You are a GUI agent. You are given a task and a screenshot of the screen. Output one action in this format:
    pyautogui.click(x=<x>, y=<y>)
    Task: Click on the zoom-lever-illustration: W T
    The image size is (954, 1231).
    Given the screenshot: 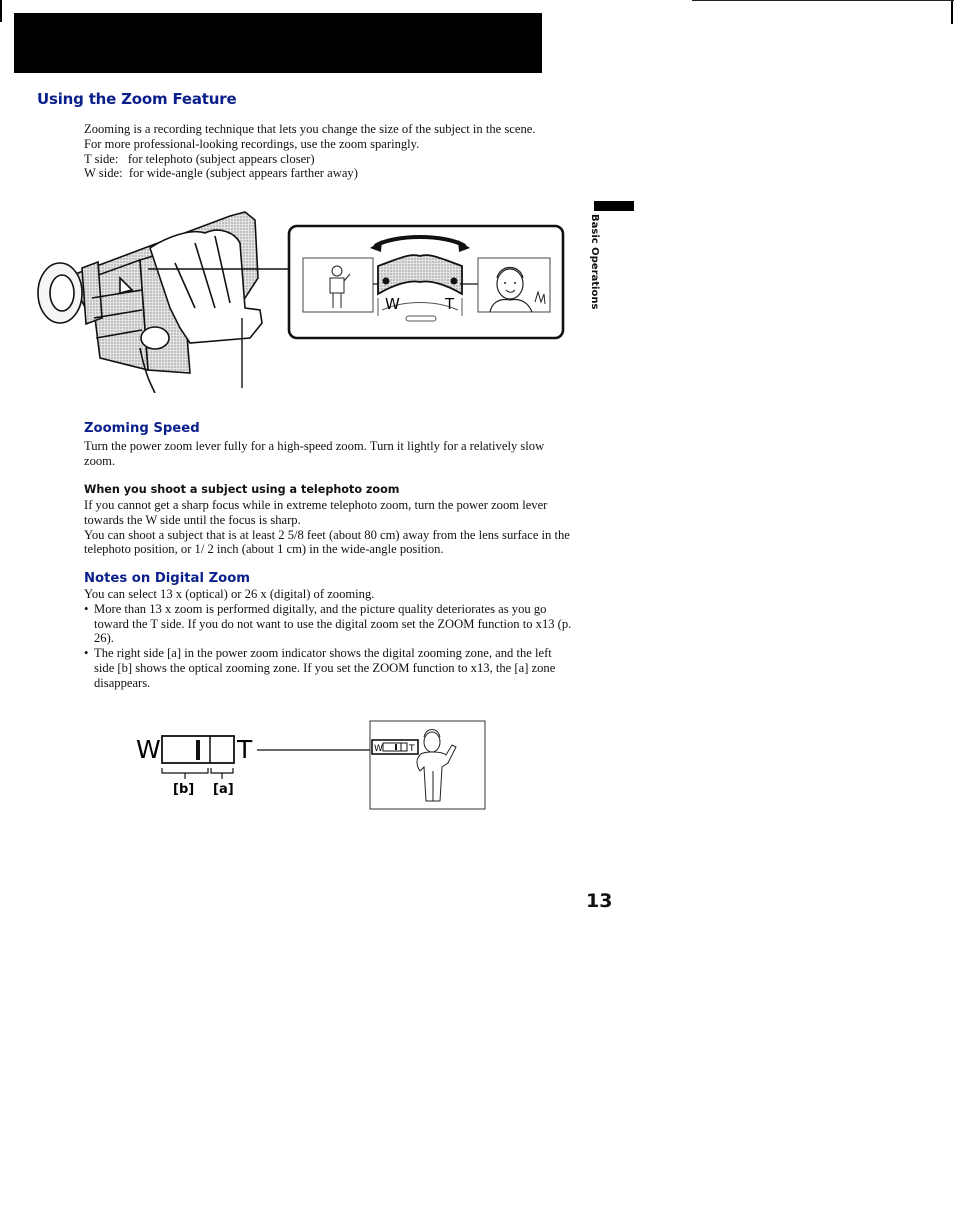 What is the action you would take?
    pyautogui.click(x=301, y=302)
    